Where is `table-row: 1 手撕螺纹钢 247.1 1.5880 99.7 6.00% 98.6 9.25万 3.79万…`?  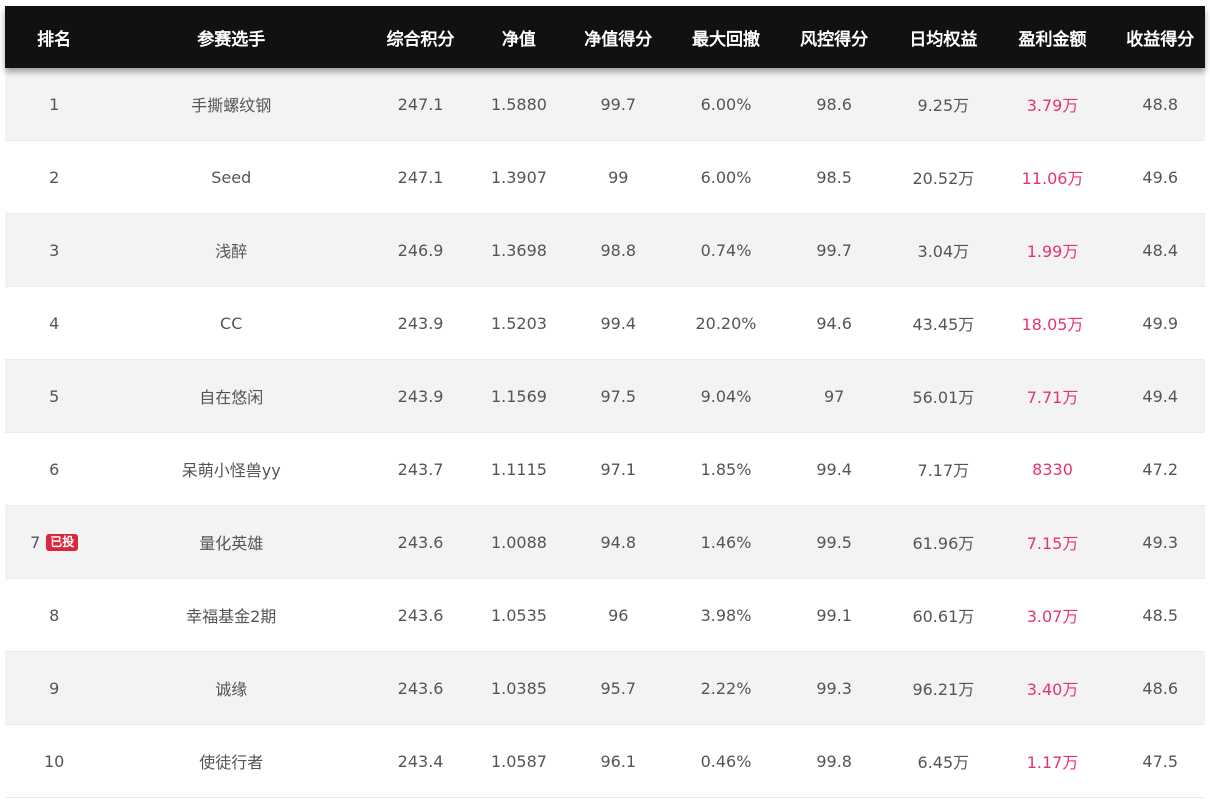
table-row: 1 手撕螺纹钢 247.1 1.5880 99.7 6.00% 98.6 9.25万 3.79万… is located at coordinates (605, 104).